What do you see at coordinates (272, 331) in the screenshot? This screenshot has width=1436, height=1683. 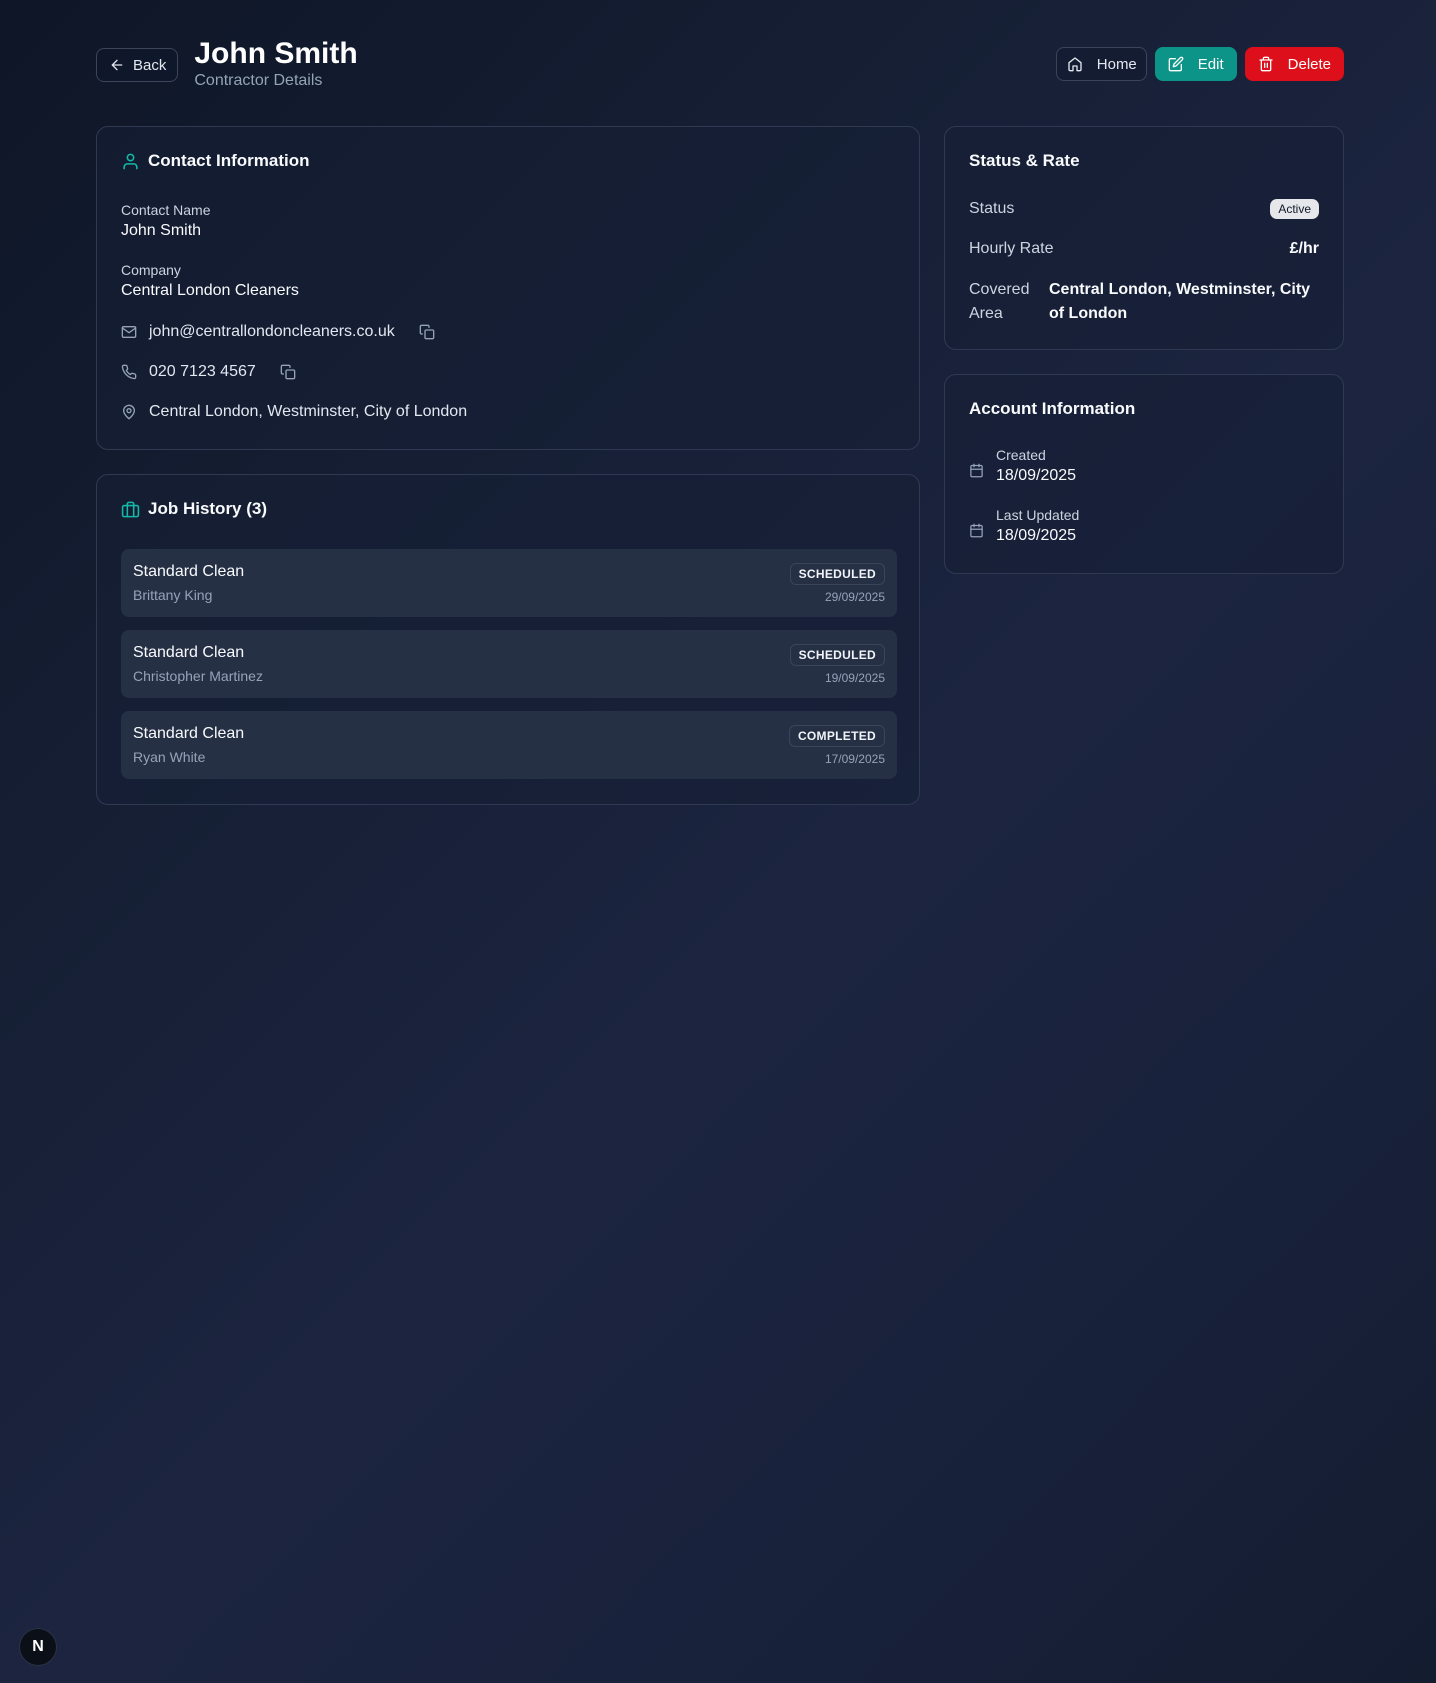 I see `email-value: john@centrallondoncleaners.co.uk` at bounding box center [272, 331].